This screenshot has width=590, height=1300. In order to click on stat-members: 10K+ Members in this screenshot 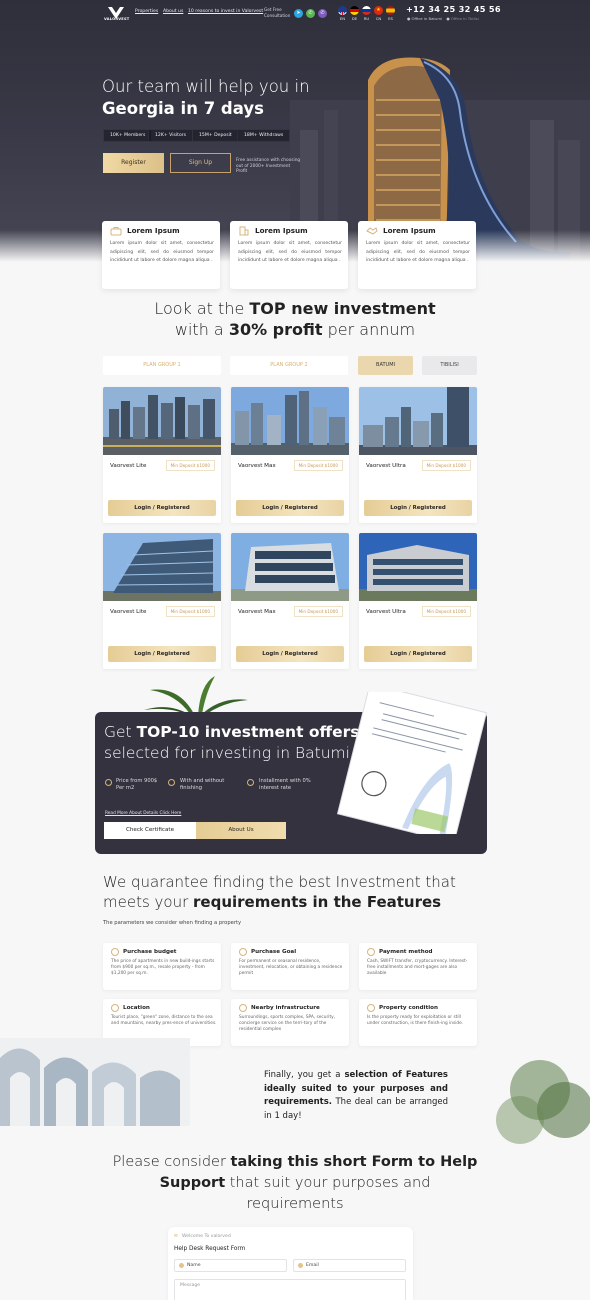, I will do `click(128, 135)`.